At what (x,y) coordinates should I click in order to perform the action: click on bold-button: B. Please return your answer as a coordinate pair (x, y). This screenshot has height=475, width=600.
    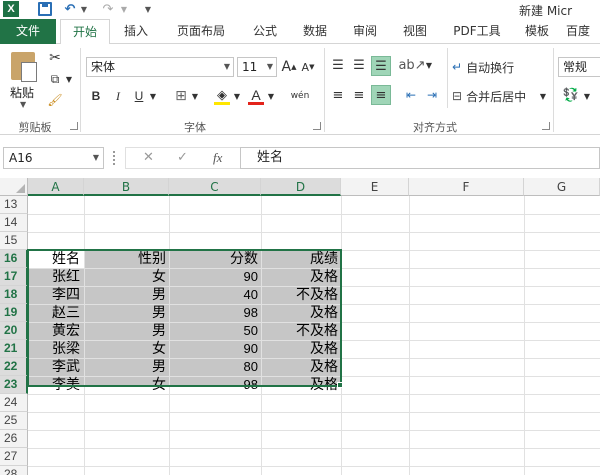
    Looking at the image, I should click on (96, 96).